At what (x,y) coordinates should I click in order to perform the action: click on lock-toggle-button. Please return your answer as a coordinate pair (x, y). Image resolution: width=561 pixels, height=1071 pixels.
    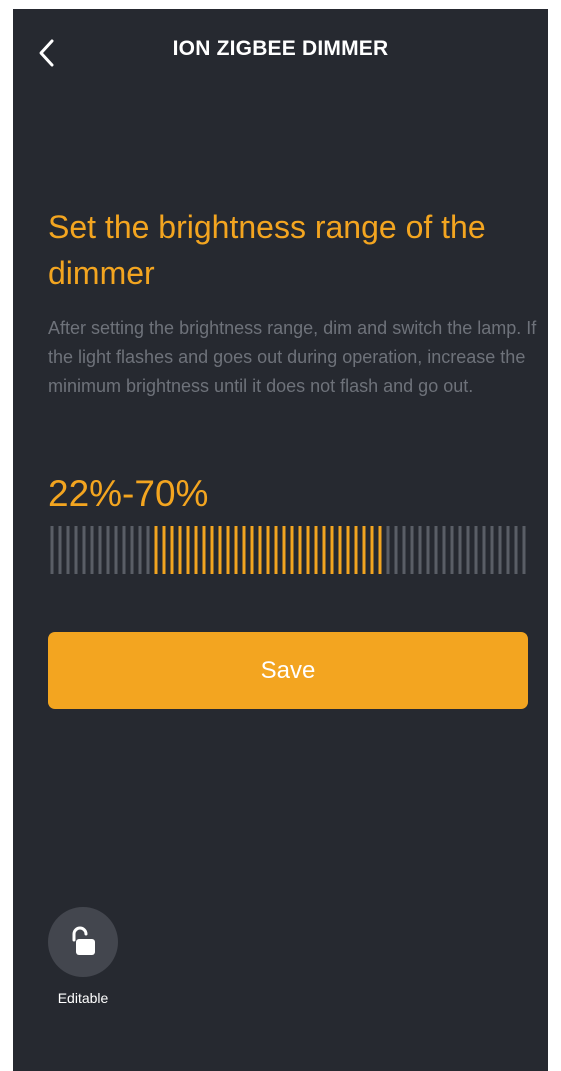
    Looking at the image, I should click on (83, 942).